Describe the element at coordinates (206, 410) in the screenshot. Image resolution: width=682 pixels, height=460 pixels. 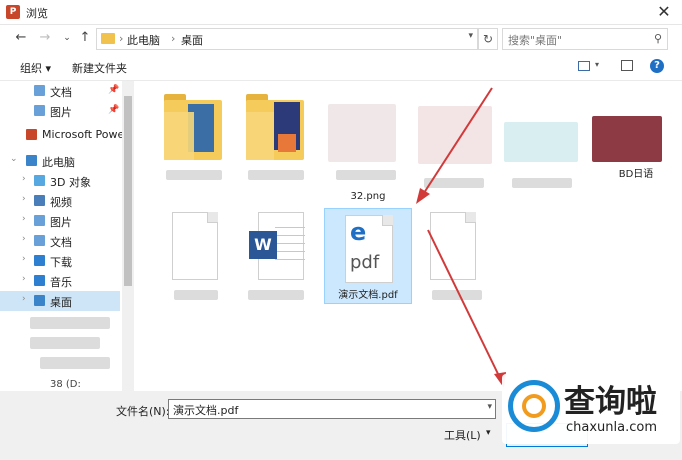
I see `filename-value: 演示文档.pdf` at that location.